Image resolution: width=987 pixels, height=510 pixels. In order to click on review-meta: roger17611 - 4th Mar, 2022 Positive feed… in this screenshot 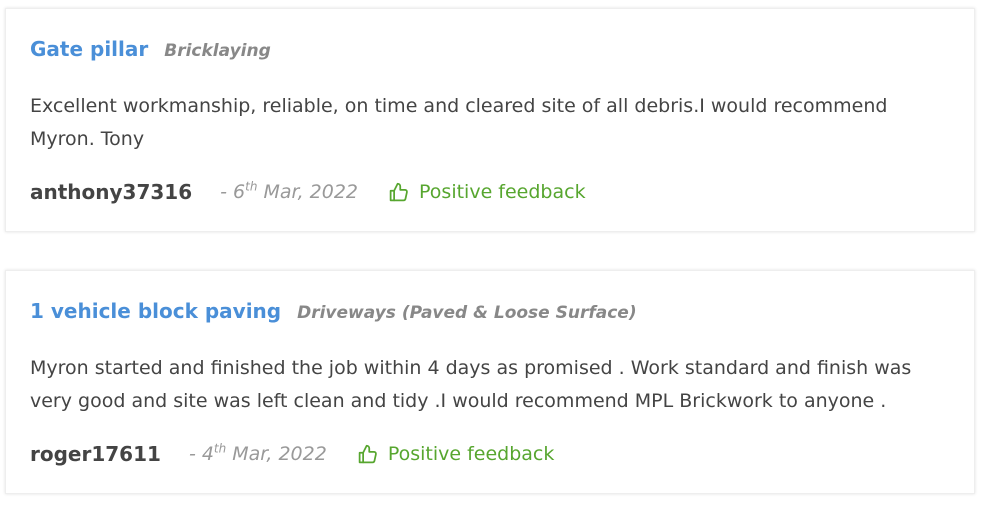, I will do `click(490, 454)`.